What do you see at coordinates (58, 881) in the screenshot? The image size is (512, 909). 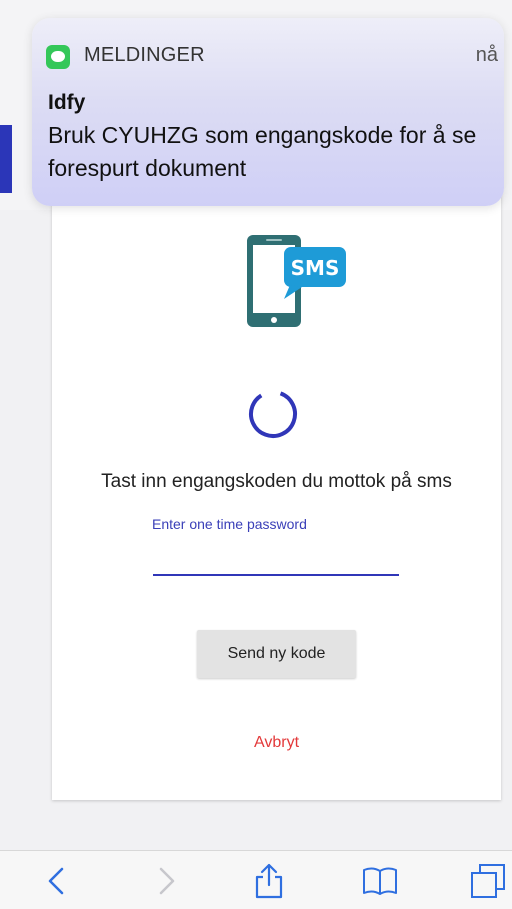 I see `back-icon` at bounding box center [58, 881].